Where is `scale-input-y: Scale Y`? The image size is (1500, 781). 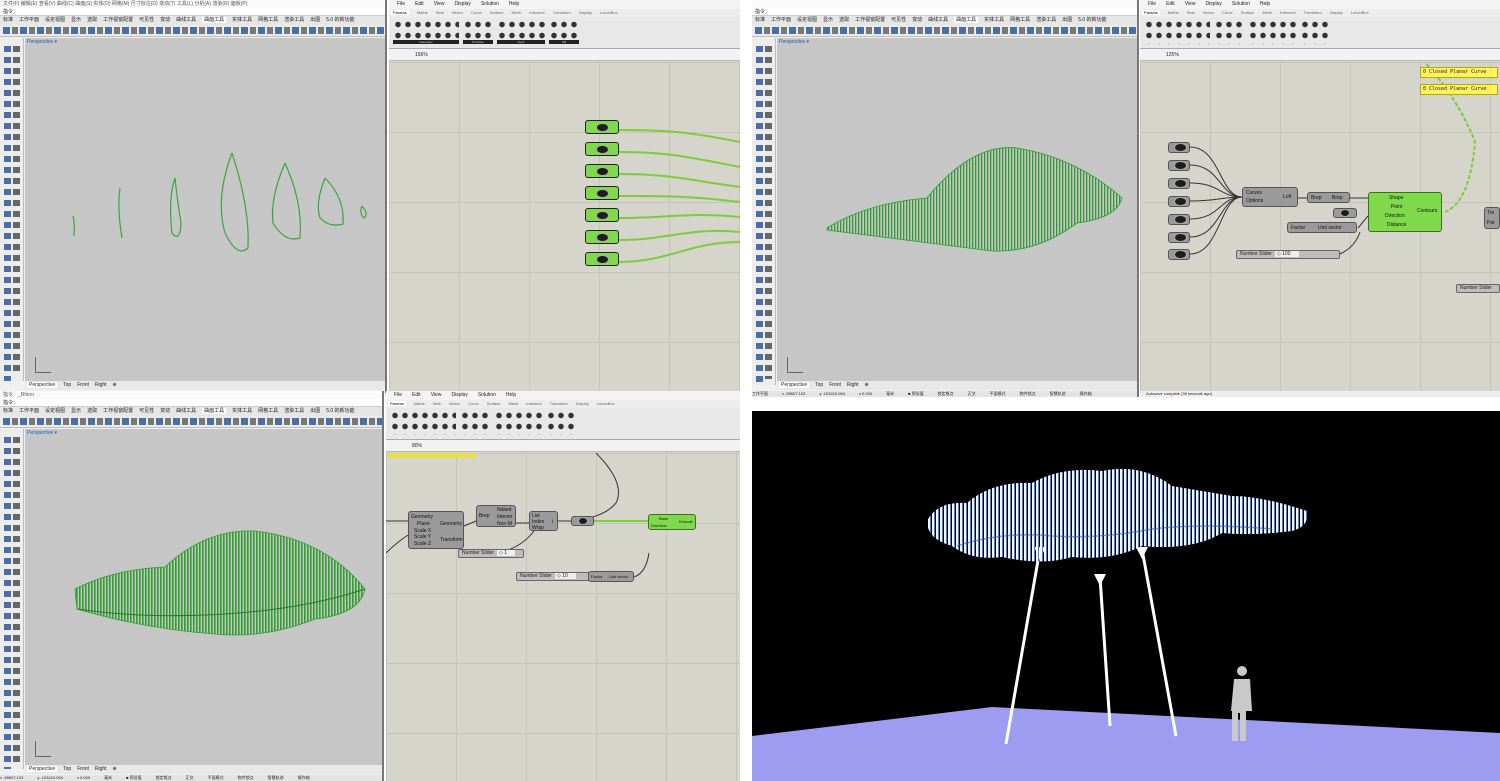 scale-input-y: Scale Y is located at coordinates (422, 537).